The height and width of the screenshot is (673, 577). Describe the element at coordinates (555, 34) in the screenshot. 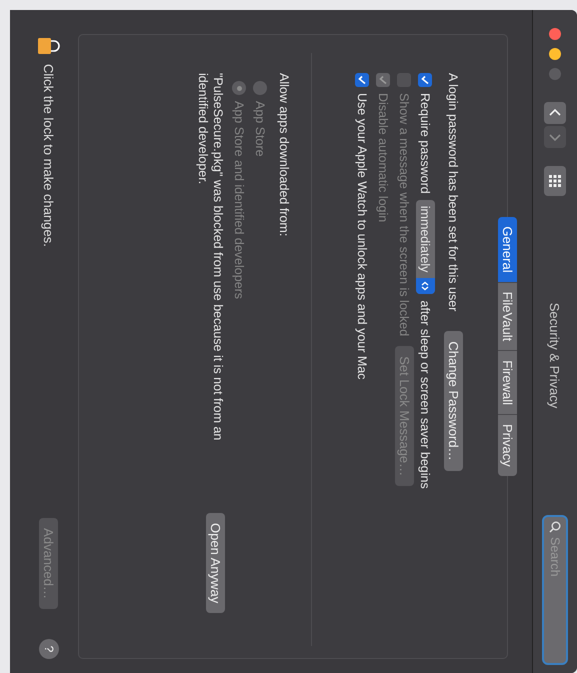

I see `close-button` at that location.